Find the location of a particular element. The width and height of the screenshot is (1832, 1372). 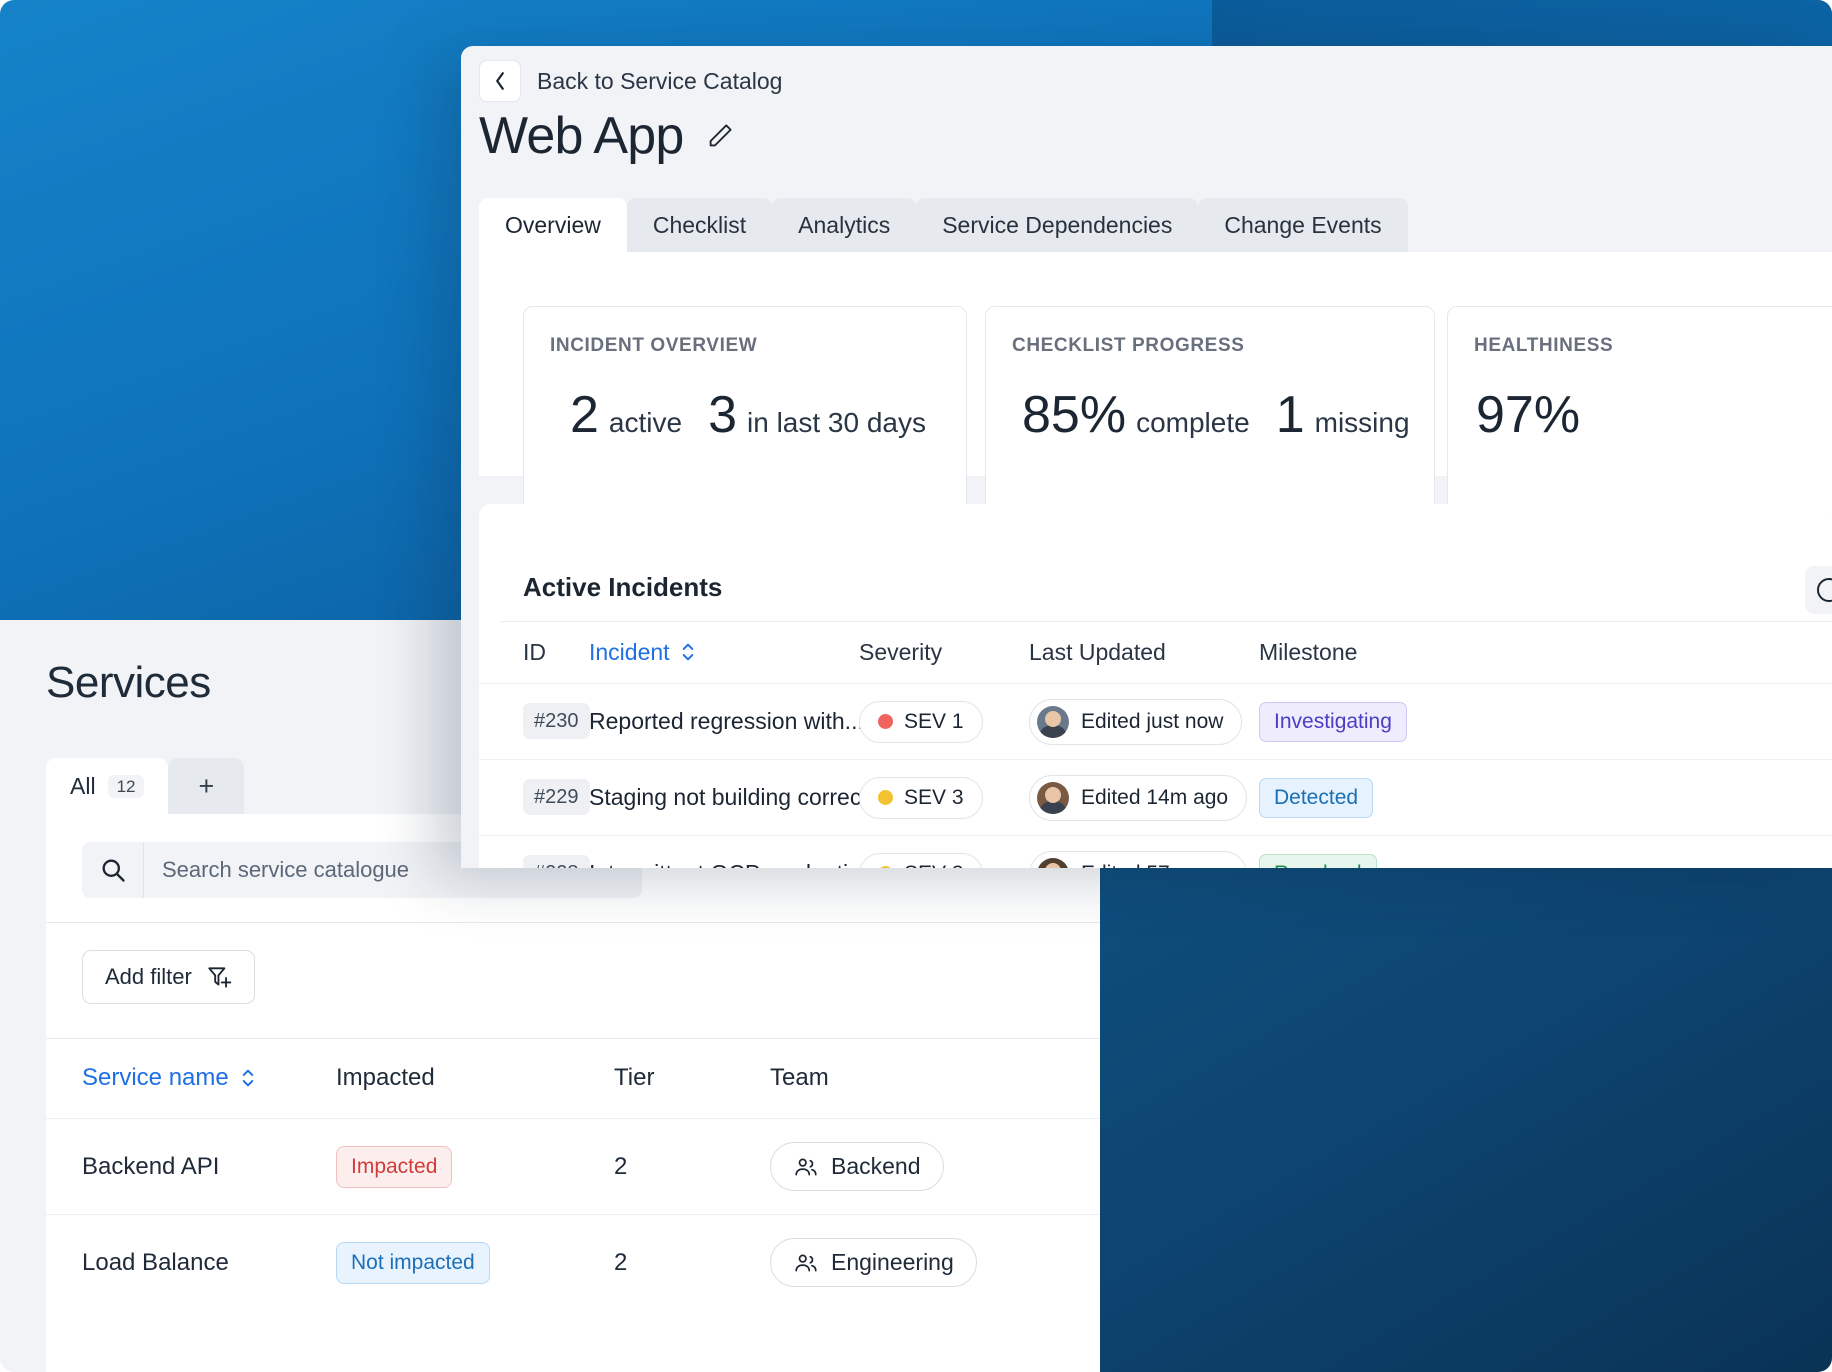

column-milestone: Milestone is located at coordinates (1308, 651).